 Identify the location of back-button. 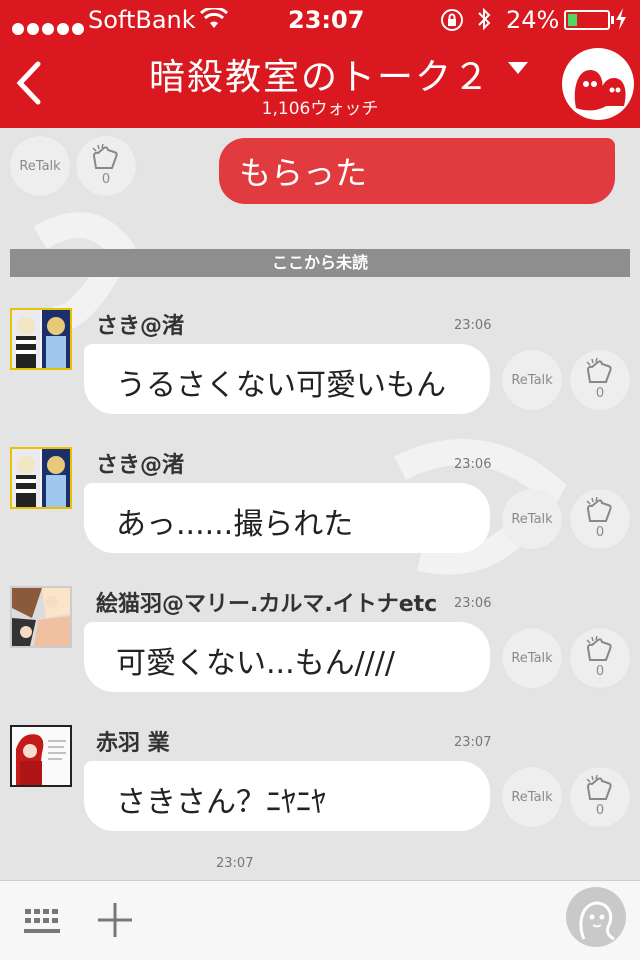
(32, 85).